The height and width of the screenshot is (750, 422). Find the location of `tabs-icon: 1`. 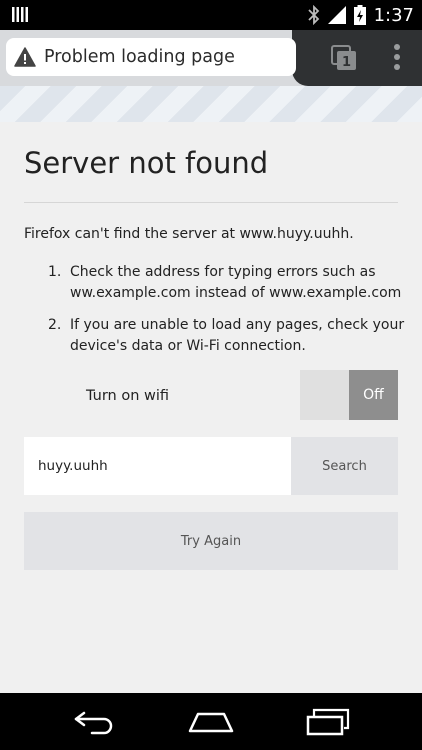

tabs-icon: 1 is located at coordinates (344, 58).